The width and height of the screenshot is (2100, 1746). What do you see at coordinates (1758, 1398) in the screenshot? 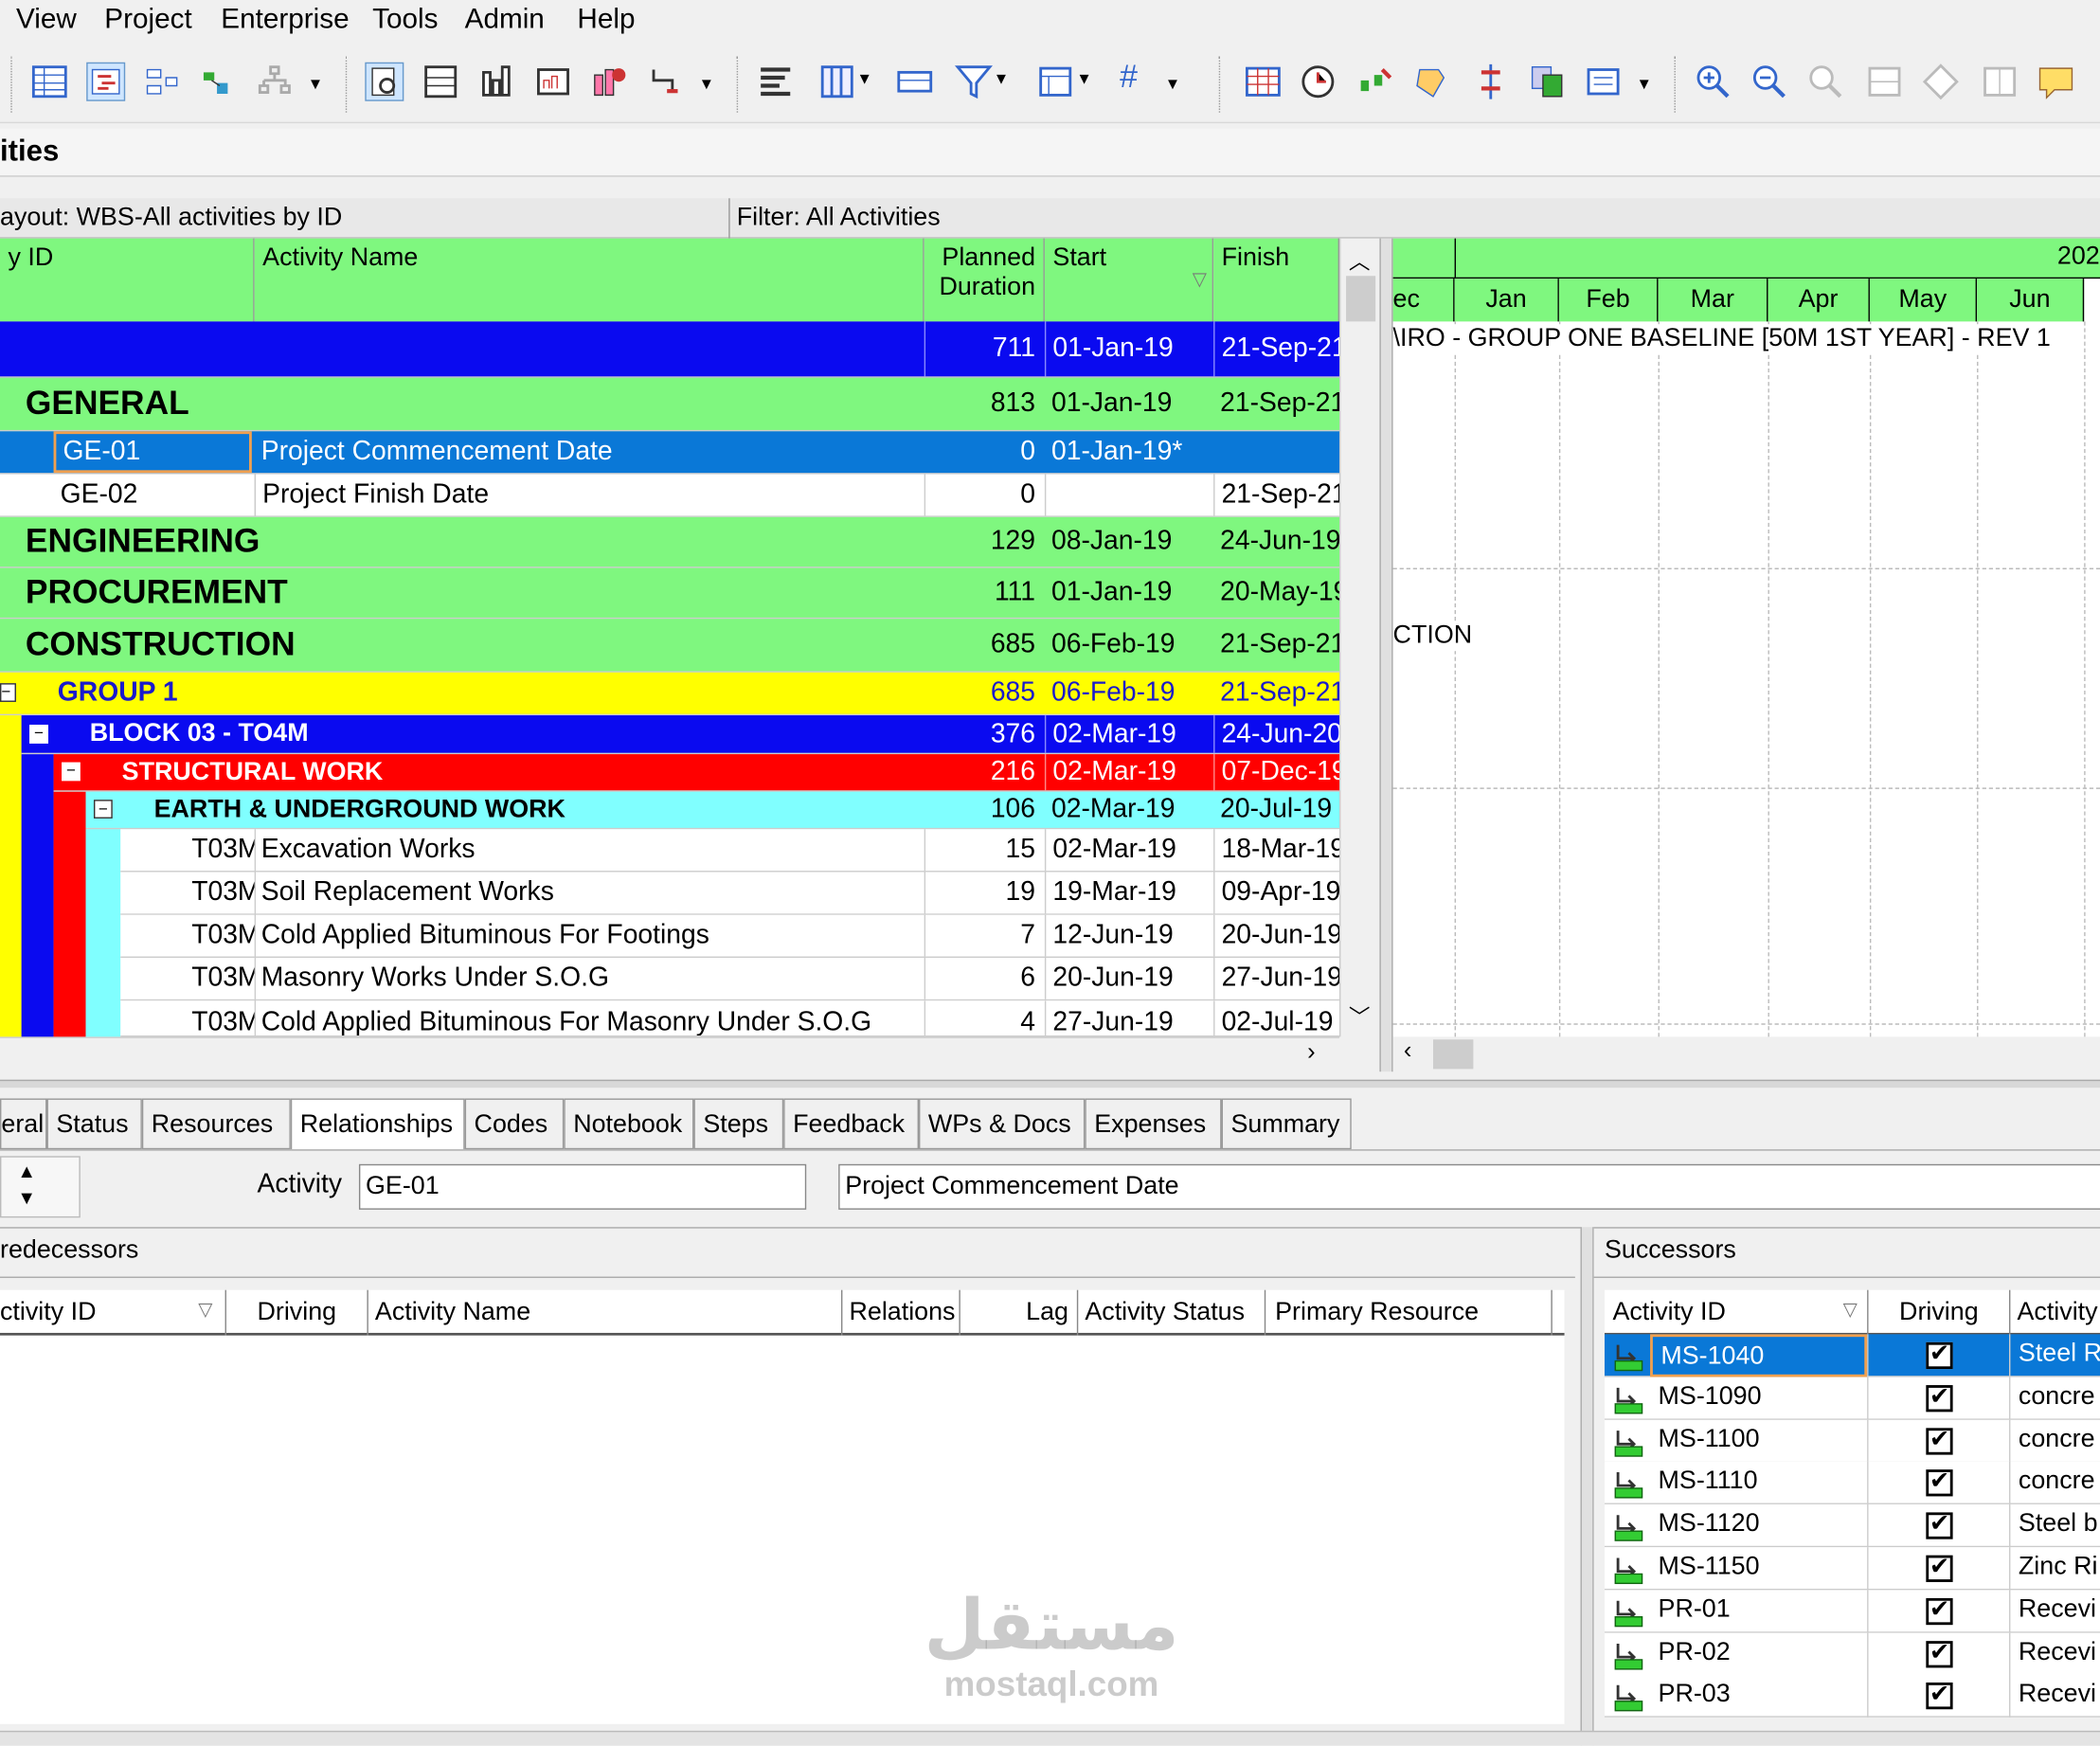
I see `successor-activity-id: MS-1090` at bounding box center [1758, 1398].